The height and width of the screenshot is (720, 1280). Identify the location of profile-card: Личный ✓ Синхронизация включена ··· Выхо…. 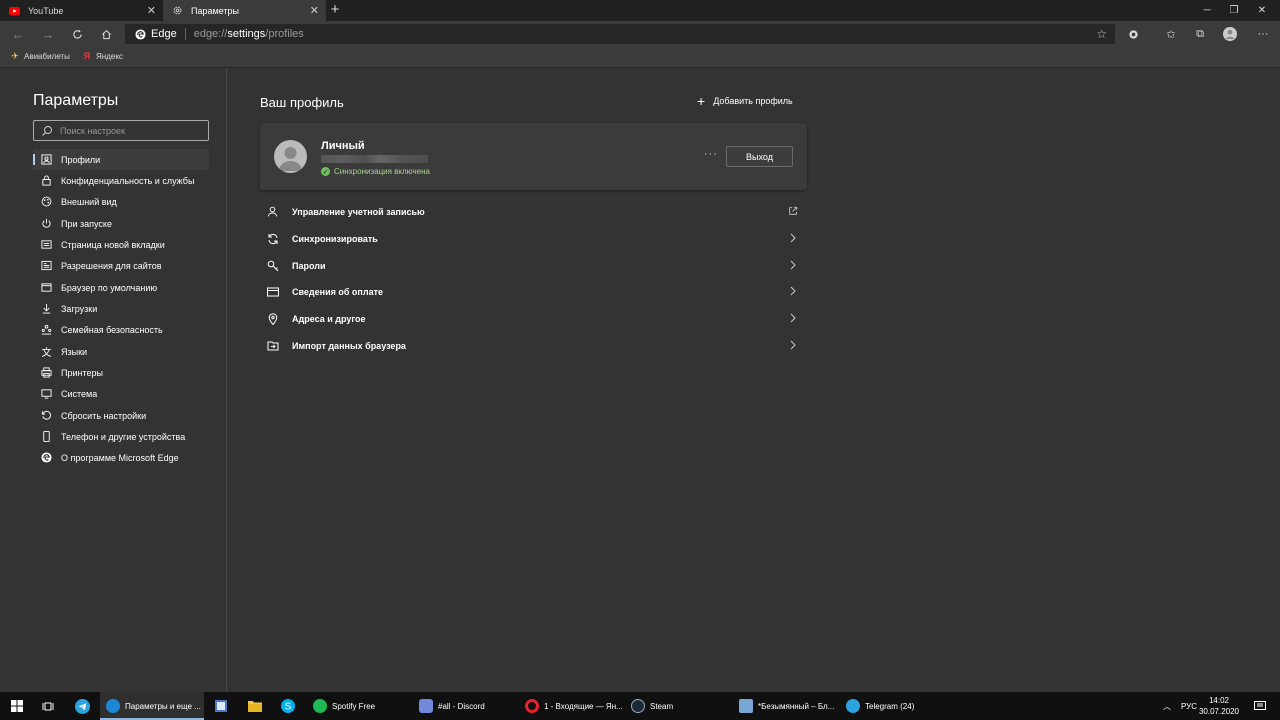
(533, 156).